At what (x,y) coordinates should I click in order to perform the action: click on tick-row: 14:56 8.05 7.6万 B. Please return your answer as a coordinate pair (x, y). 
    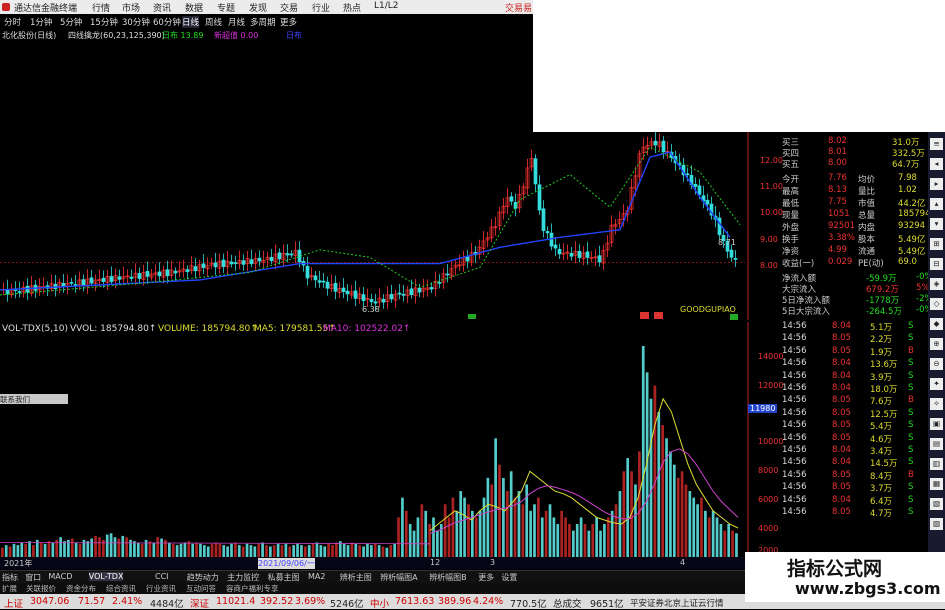
    Looking at the image, I should click on (857, 401).